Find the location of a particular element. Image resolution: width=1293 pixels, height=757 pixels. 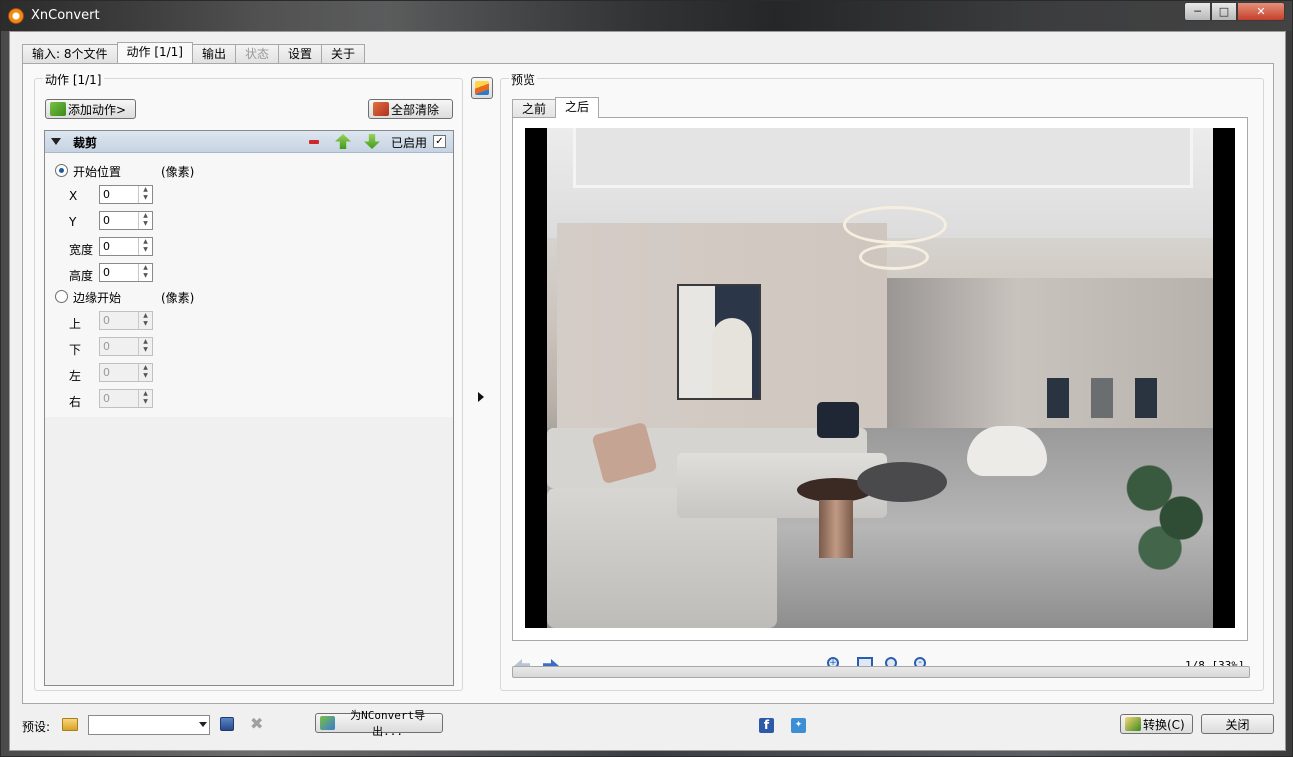

tab-before: 之前 is located at coordinates (534, 108).